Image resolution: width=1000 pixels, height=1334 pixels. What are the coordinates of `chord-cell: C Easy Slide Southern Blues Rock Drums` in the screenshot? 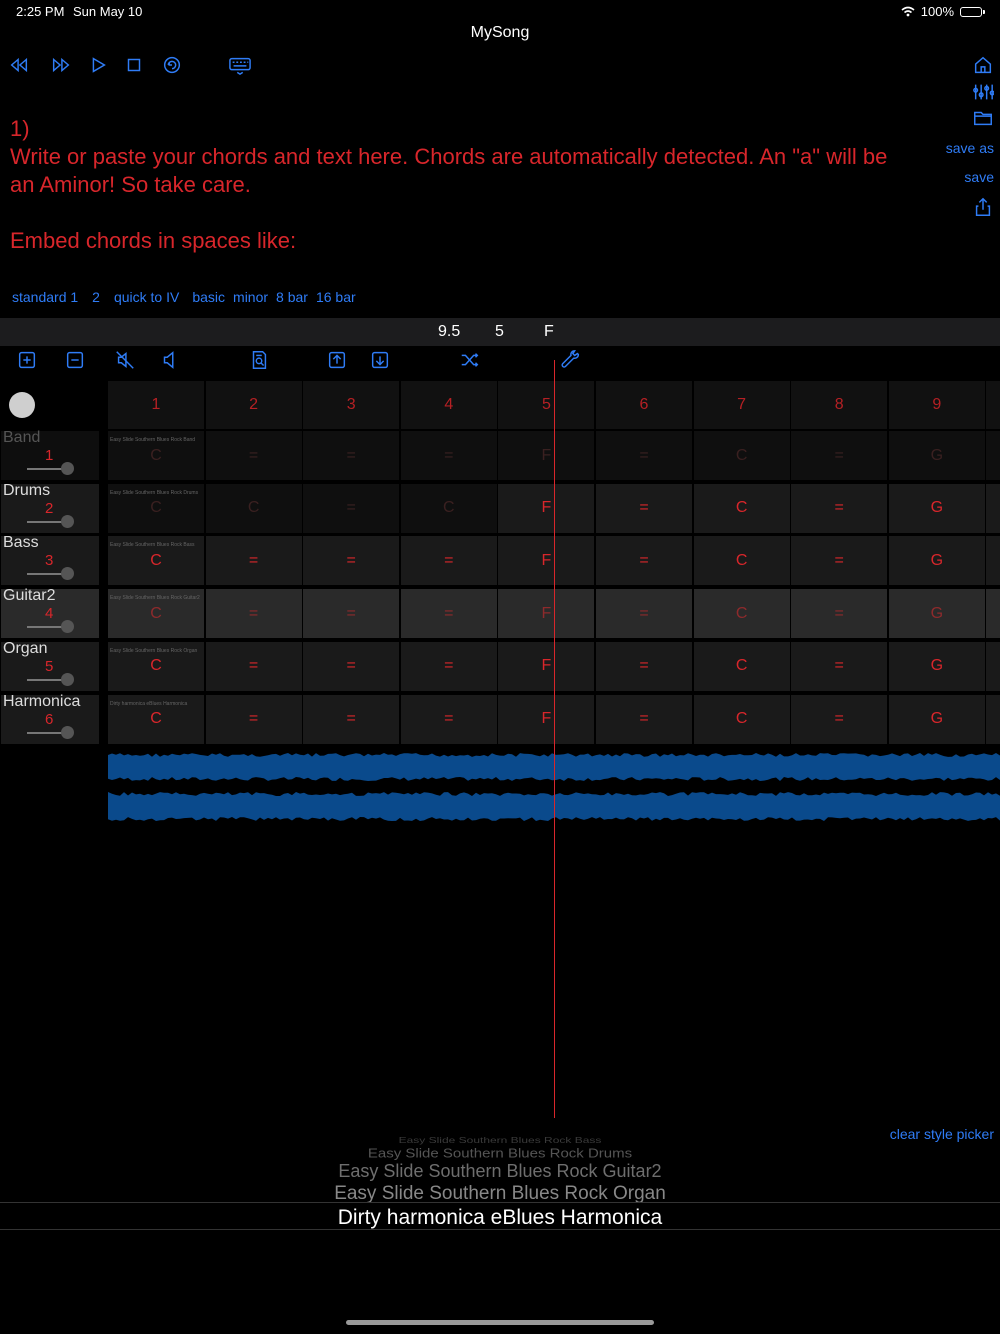 It's located at (156, 508).